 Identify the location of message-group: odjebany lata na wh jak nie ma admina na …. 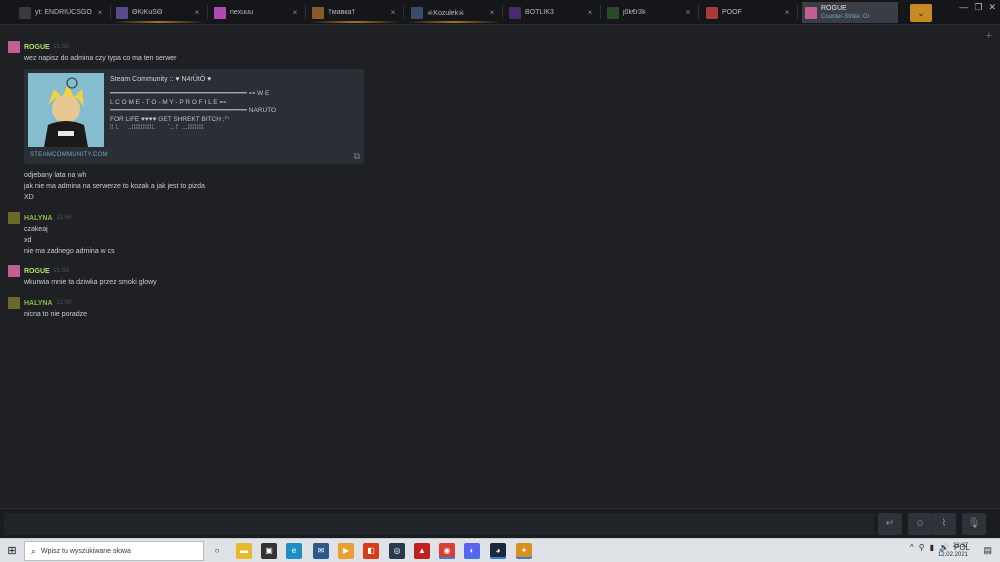
(450, 186).